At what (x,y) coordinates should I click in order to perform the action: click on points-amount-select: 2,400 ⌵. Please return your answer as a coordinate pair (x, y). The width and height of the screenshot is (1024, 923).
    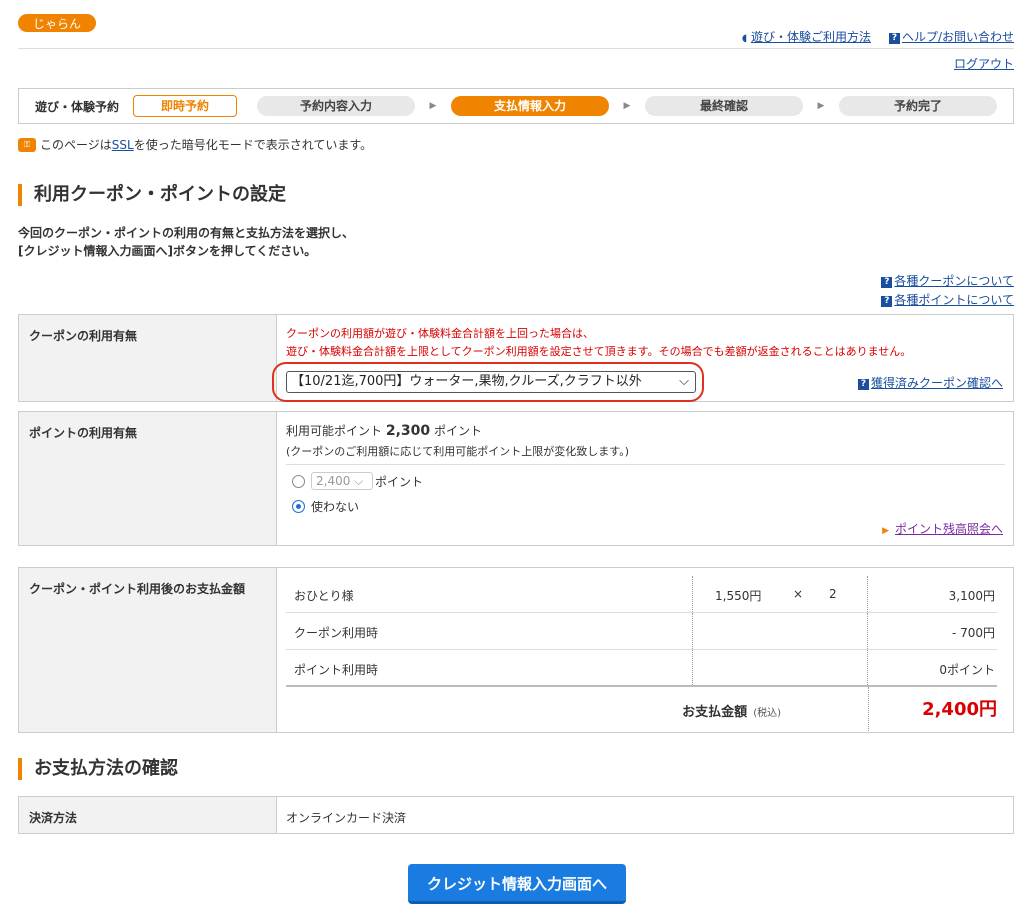
    Looking at the image, I should click on (342, 481).